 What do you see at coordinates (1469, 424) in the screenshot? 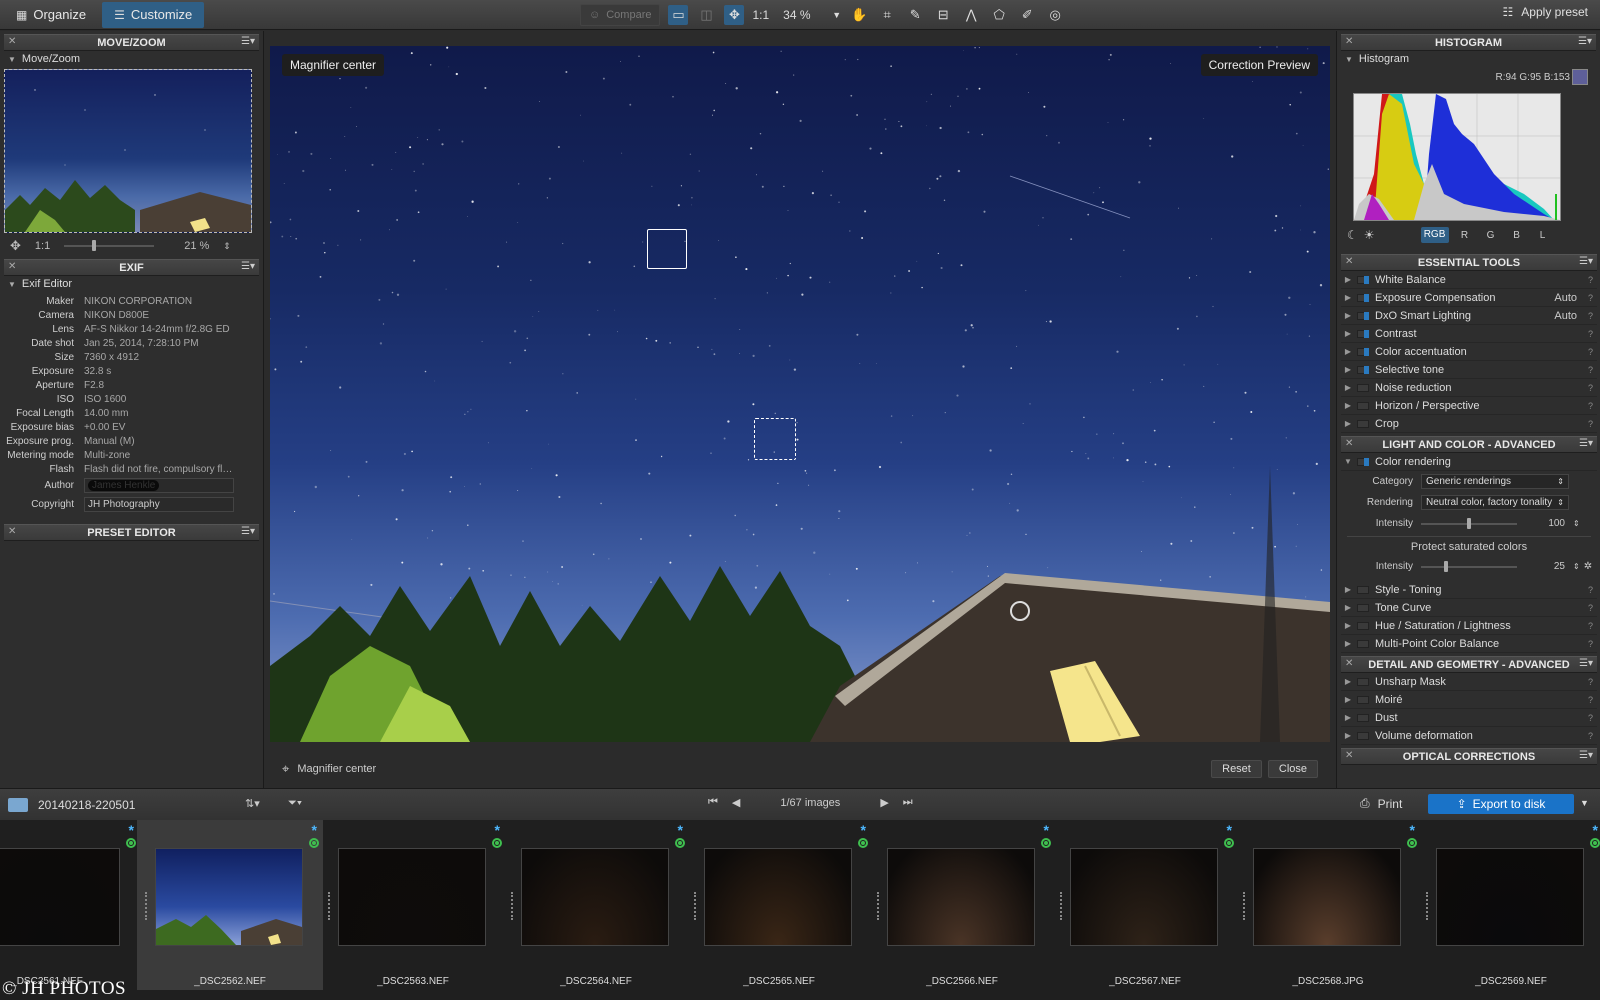
I see `tool-row: ▶ Crop?` at bounding box center [1469, 424].